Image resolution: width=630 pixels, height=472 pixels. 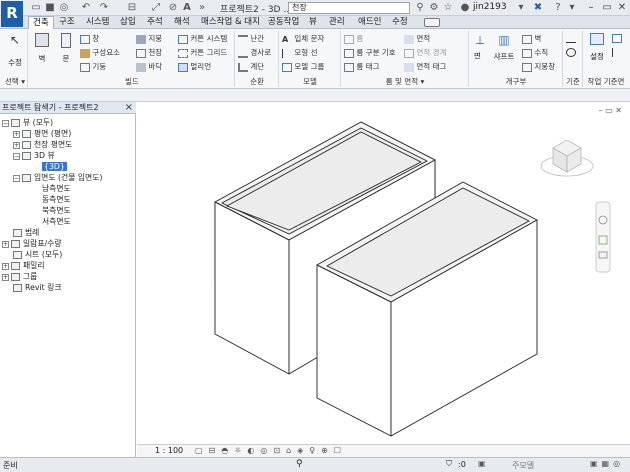 I want to click on revit-logo: R, so click(x=12, y=14).